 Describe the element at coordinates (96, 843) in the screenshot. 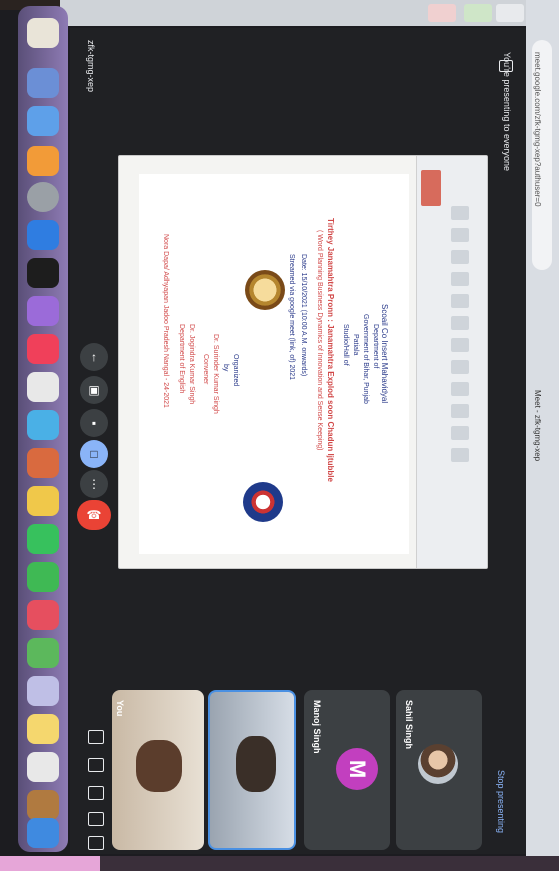

I see `lock-icon` at that location.